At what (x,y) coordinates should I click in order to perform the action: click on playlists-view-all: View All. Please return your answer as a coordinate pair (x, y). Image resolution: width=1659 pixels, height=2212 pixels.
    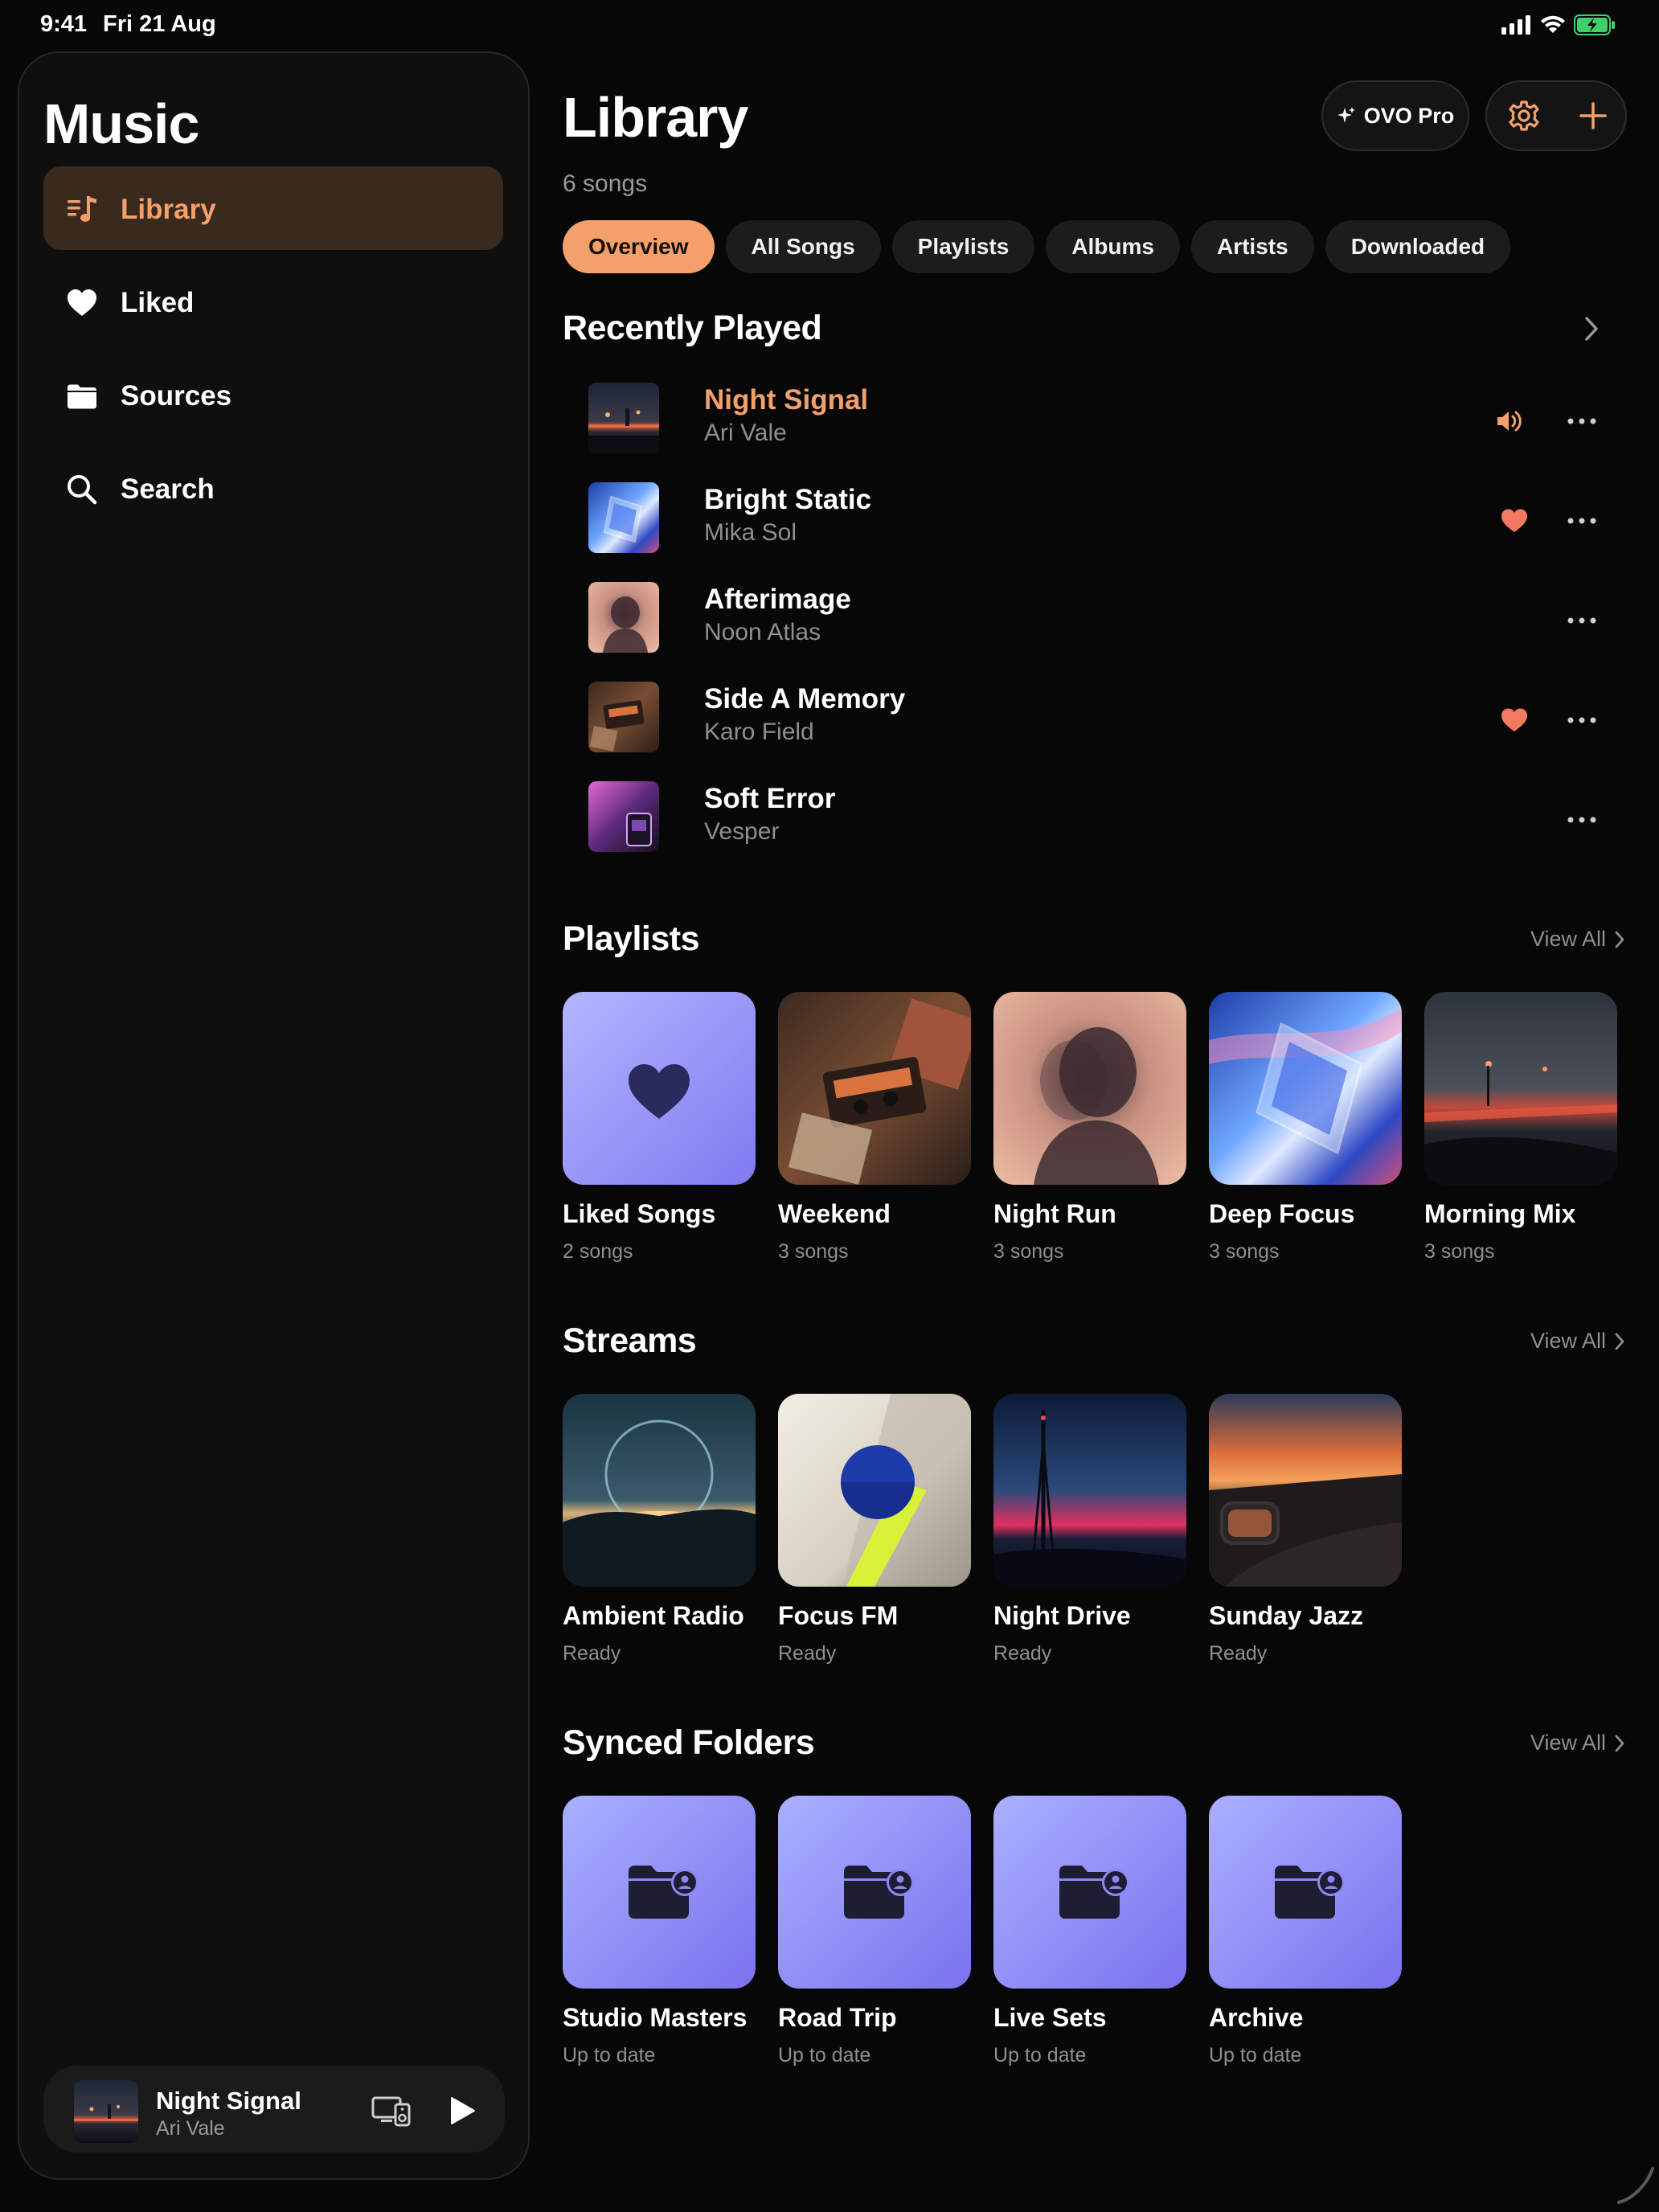
    Looking at the image, I should click on (1577, 939).